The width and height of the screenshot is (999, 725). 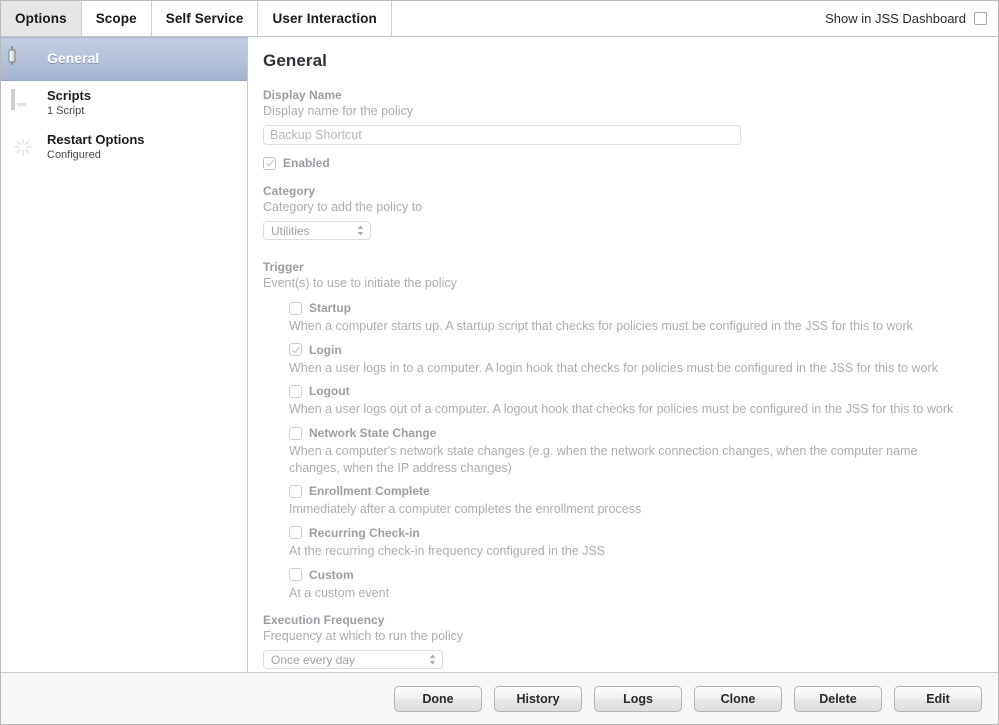 I want to click on sidebar-item-restart-options-label: Restart Options, so click(x=96, y=139).